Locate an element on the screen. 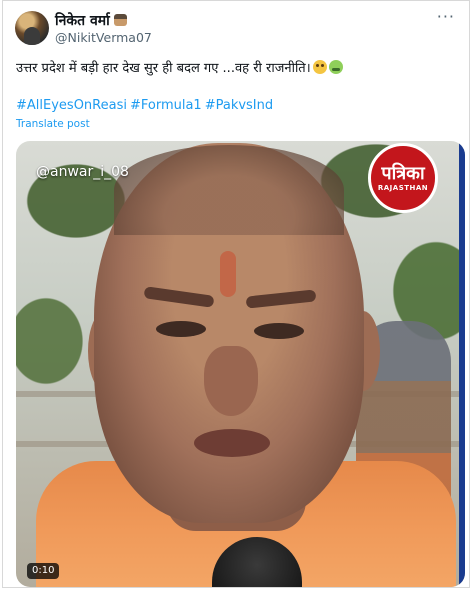 The image size is (474, 590). hair is located at coordinates (229, 190).